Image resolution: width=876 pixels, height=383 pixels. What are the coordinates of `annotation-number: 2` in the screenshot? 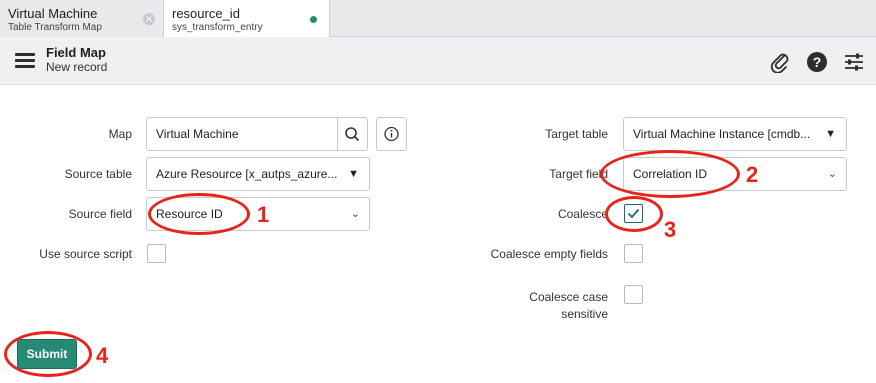 It's located at (752, 174).